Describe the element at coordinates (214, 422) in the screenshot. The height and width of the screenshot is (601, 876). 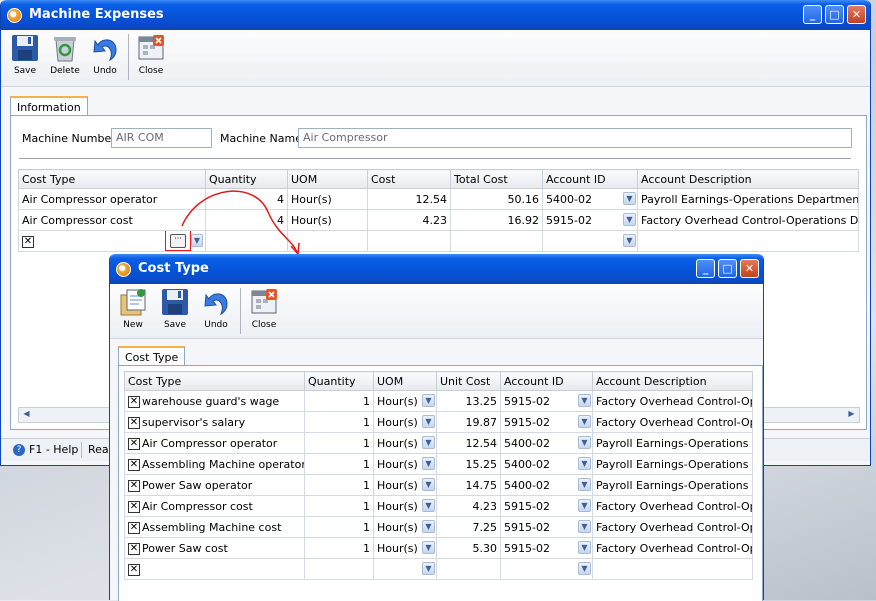
I see `cell-cost-type: ✕ supervisor's salary` at that location.